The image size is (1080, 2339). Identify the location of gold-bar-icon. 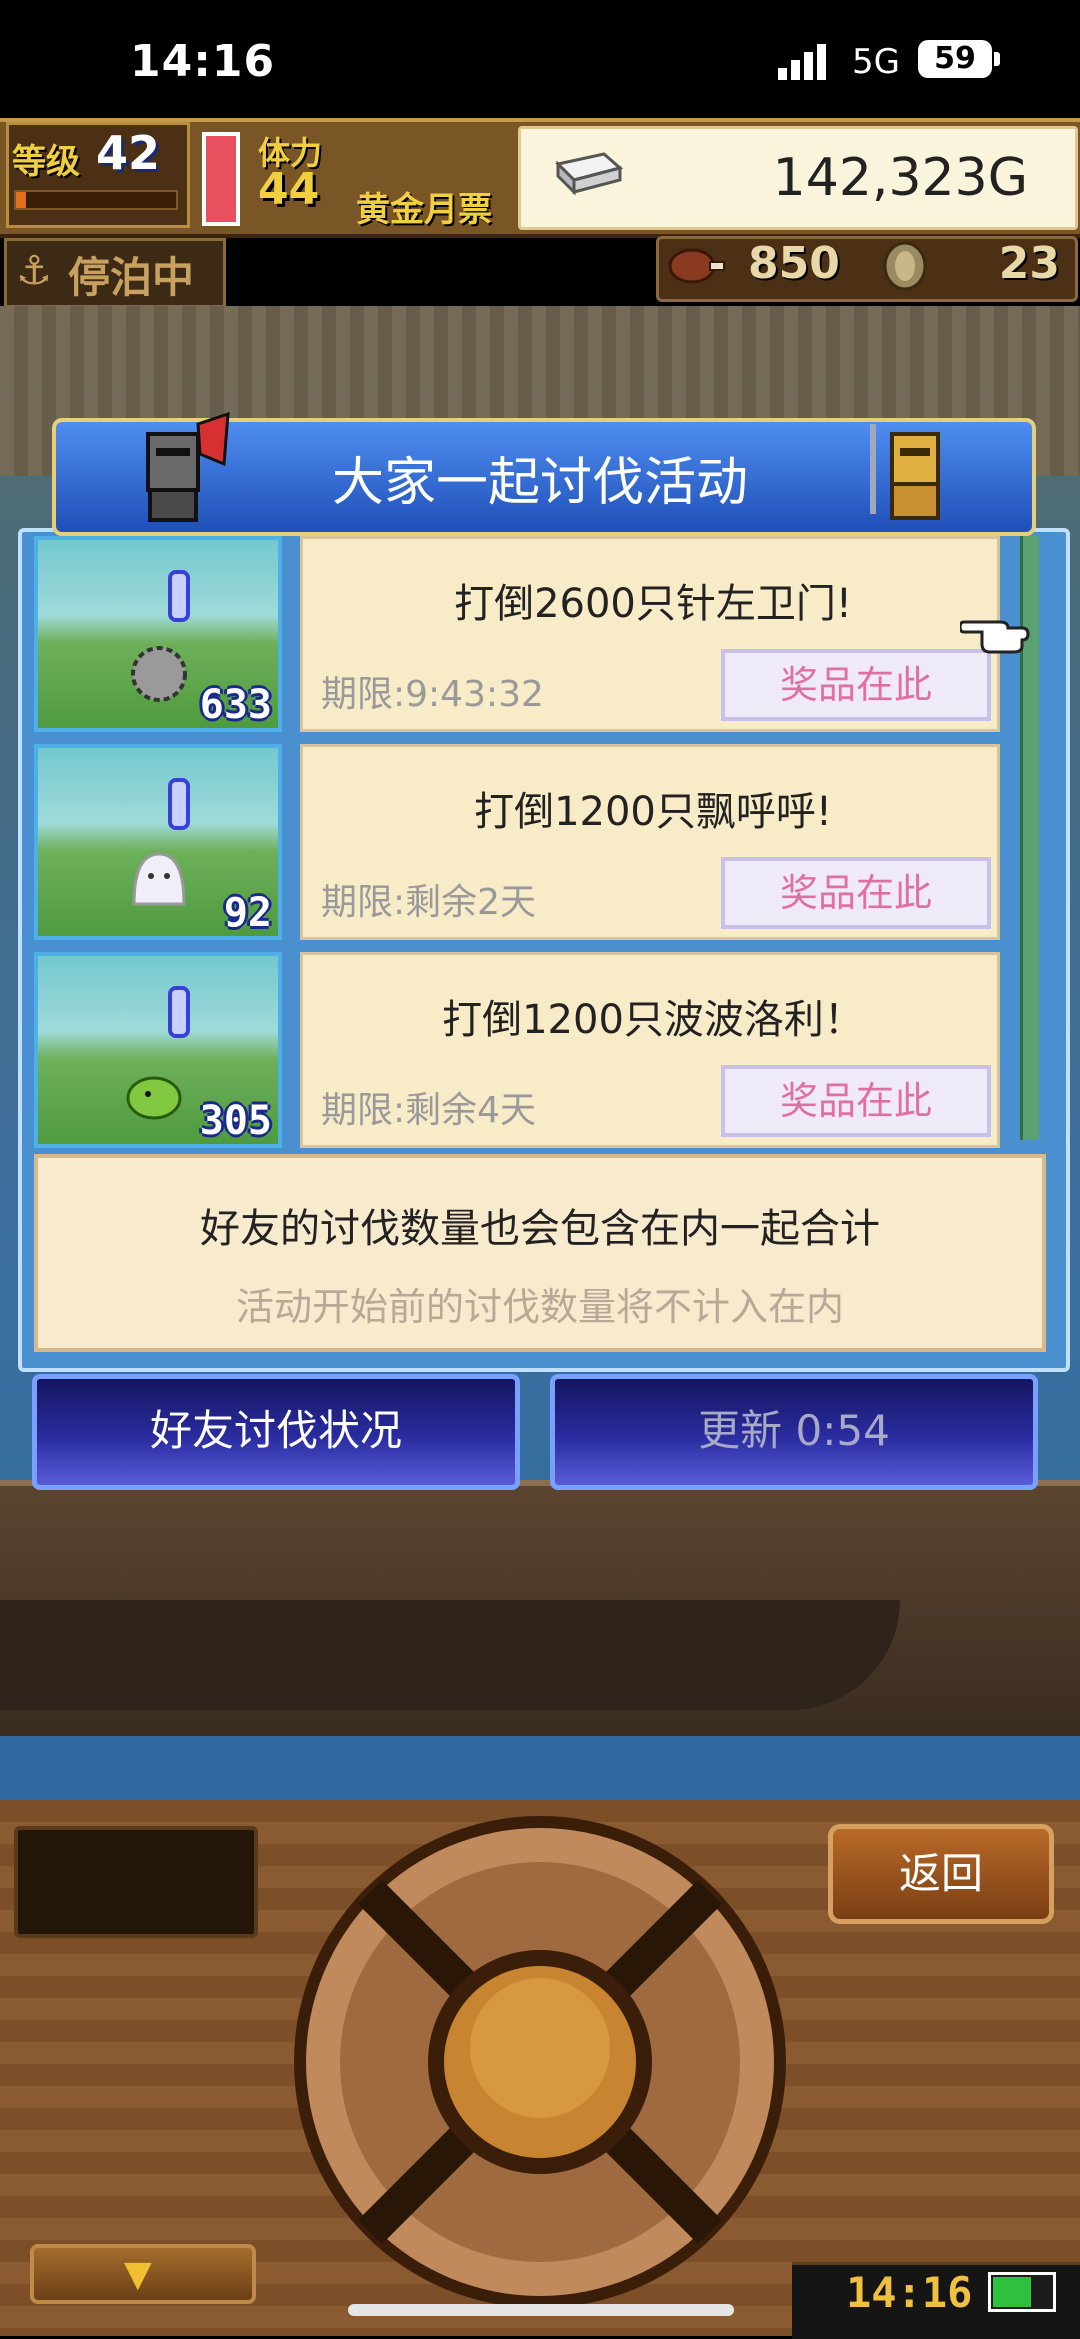
(589, 174).